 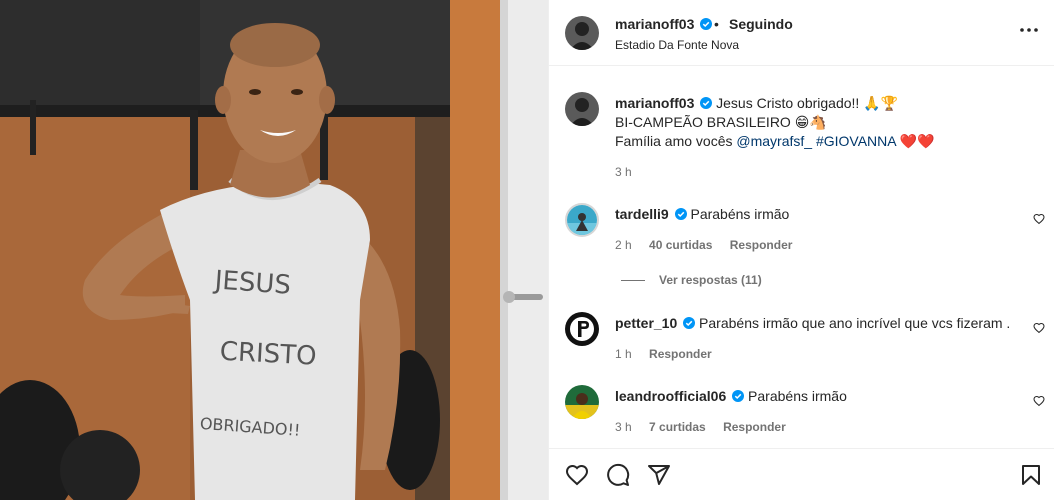 What do you see at coordinates (917, 141) in the screenshot?
I see `caption-hearts: ❤️❤️` at bounding box center [917, 141].